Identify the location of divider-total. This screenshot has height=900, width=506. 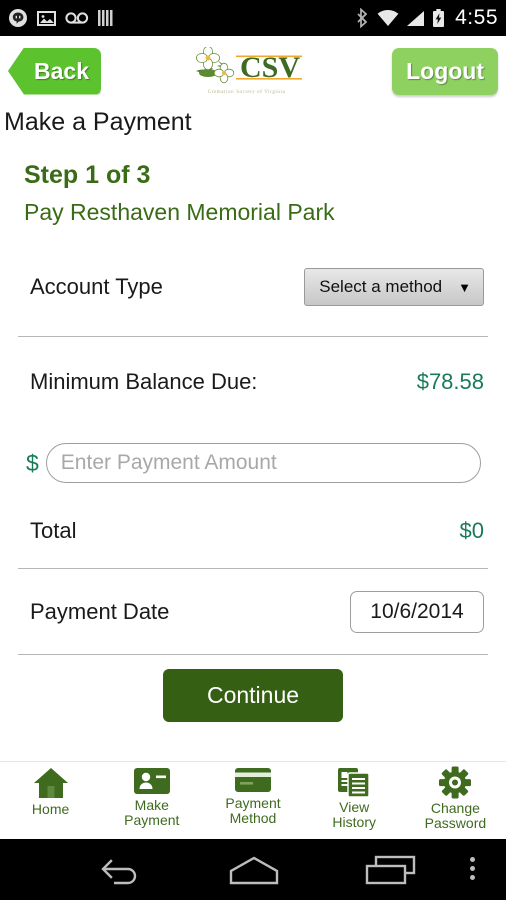
(253, 568).